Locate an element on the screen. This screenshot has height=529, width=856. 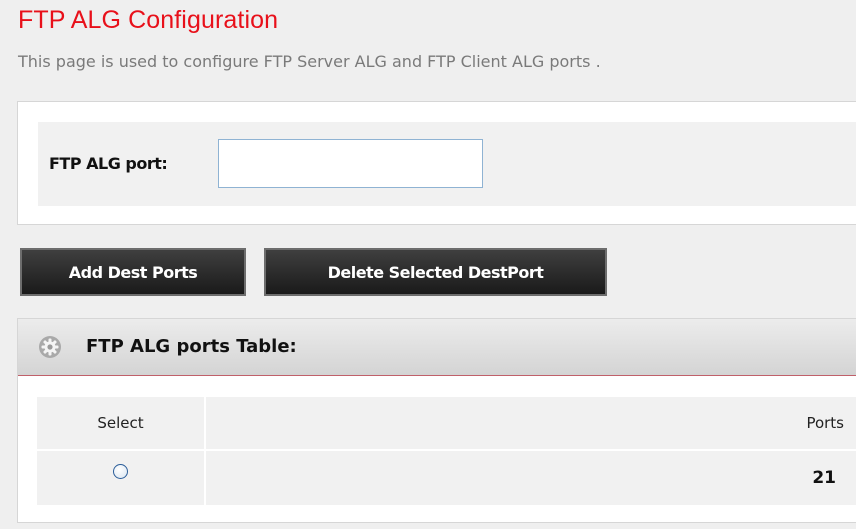
gear-icon is located at coordinates (50, 347).